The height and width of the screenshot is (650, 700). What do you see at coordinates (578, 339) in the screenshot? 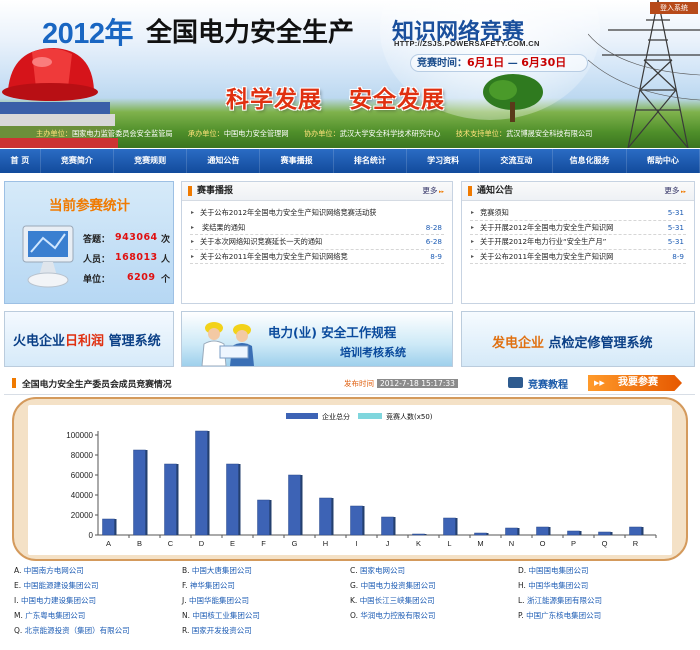
I see `maintenance-management-banner: 发电企业 点检定修管理系统` at bounding box center [578, 339].